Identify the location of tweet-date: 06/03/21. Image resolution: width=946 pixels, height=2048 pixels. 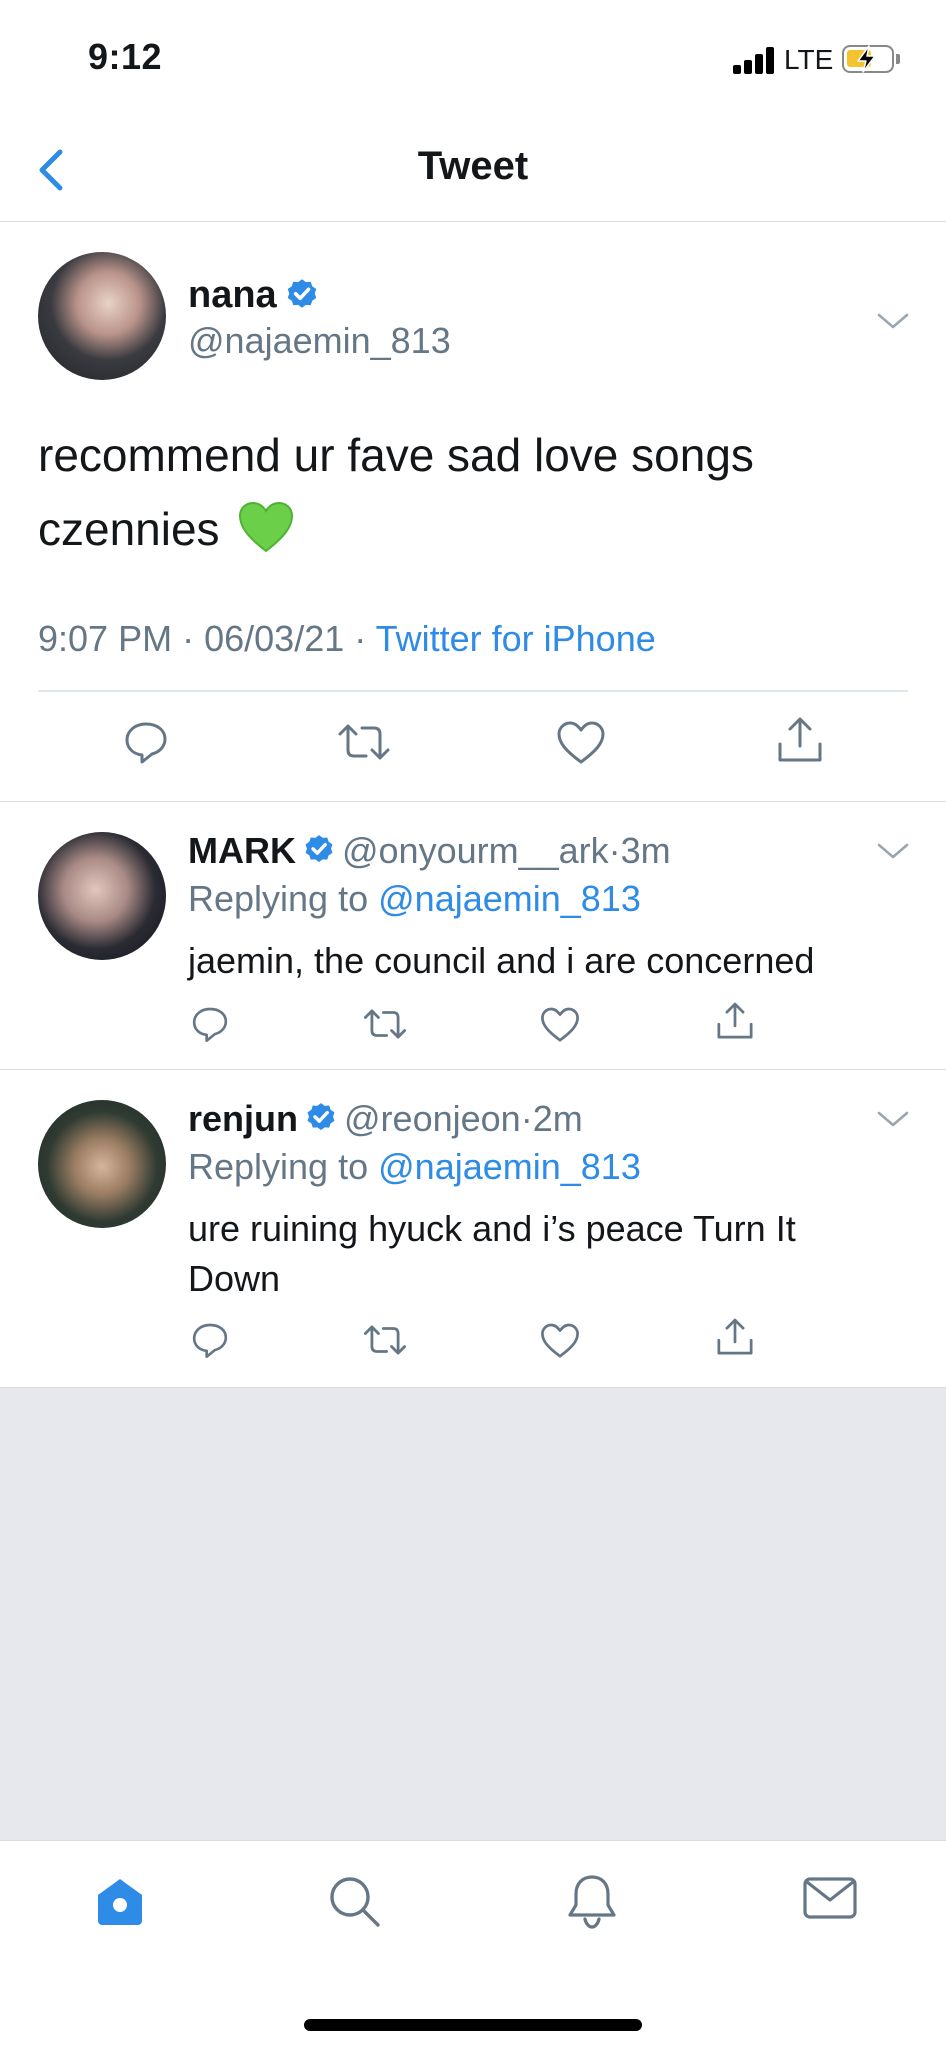
(274, 638).